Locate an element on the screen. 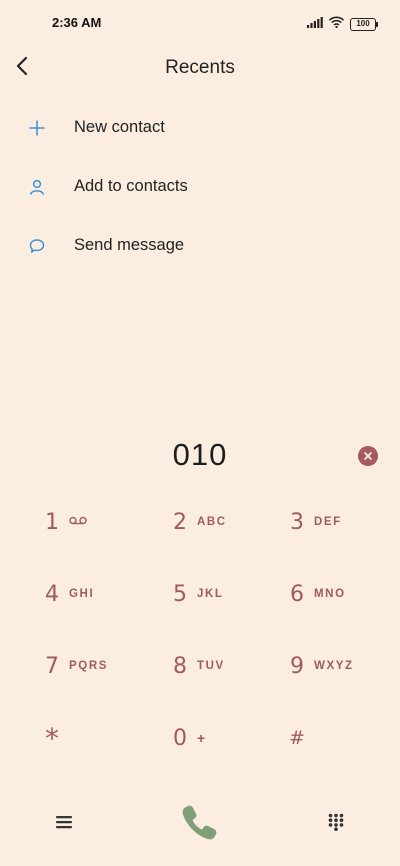 Image resolution: width=400 pixels, height=866 pixels. key-8: 8 TUV is located at coordinates (197, 666).